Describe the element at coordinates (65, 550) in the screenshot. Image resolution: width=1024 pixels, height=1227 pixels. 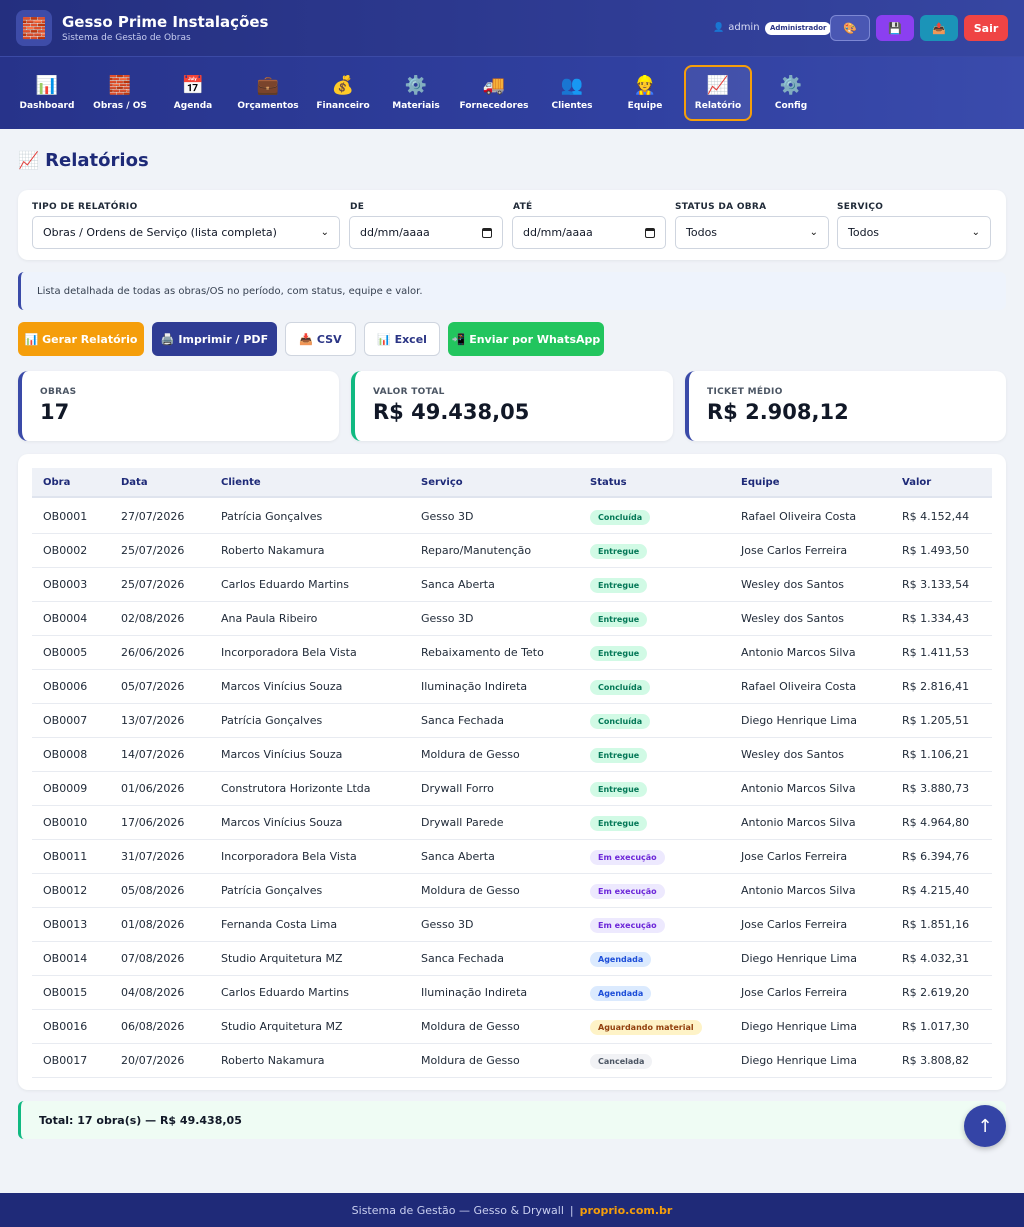
I see `cell-obra: OB0002` at that location.